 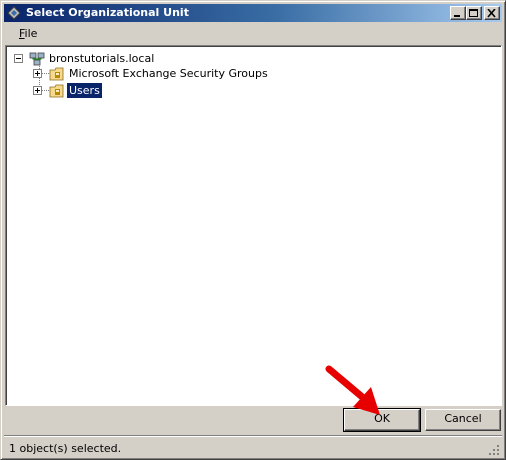 I want to click on tree-node-domain: bronstutorials.local, so click(x=101, y=58).